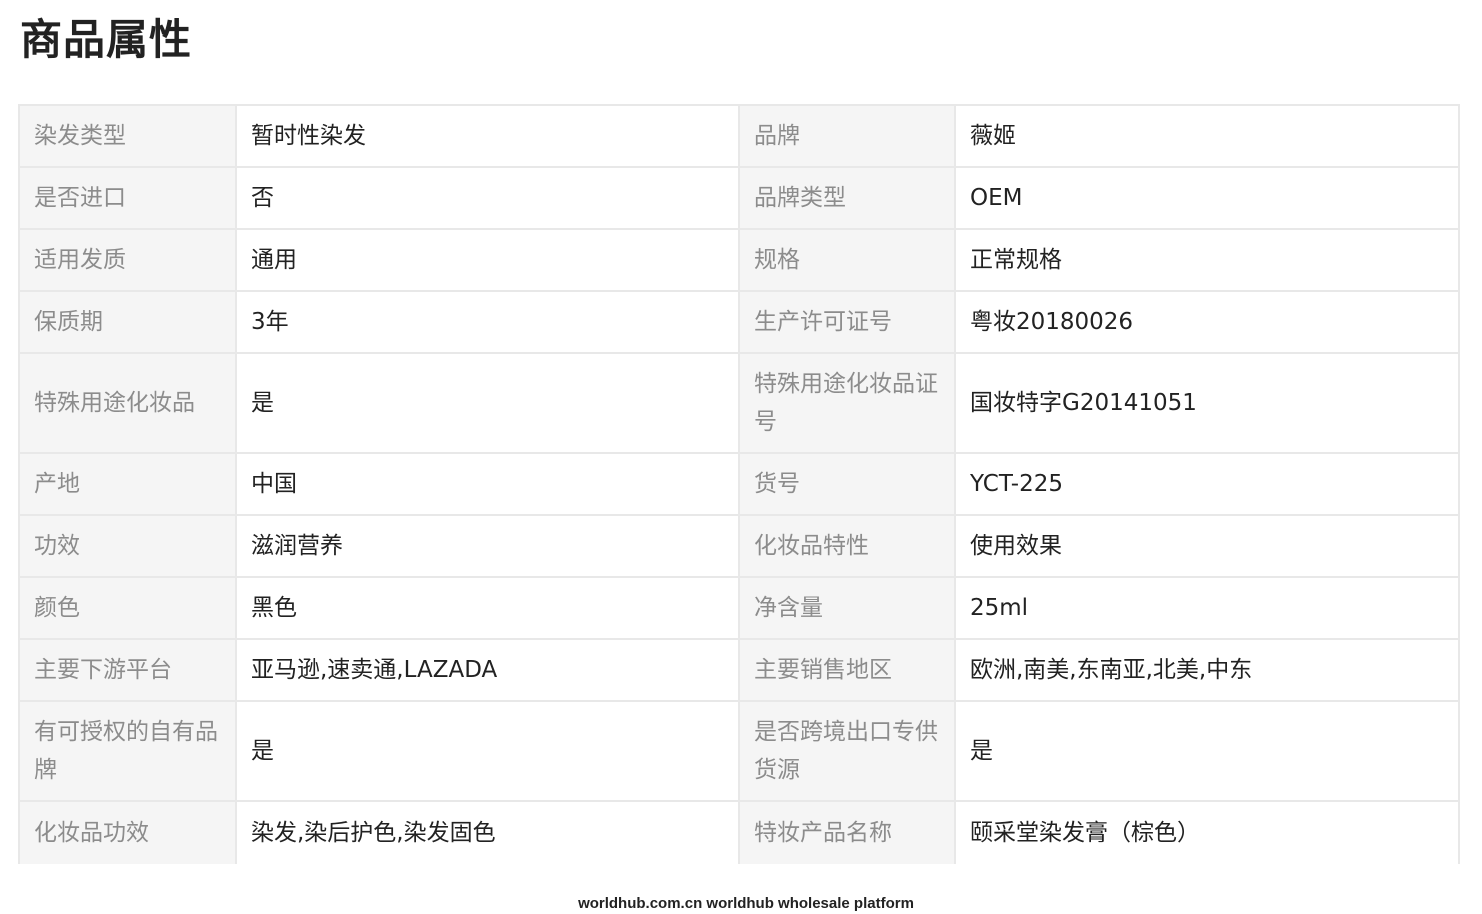 The width and height of the screenshot is (1482, 914). I want to click on table-row: 适用发质 通用 规格 正常规格, so click(739, 260).